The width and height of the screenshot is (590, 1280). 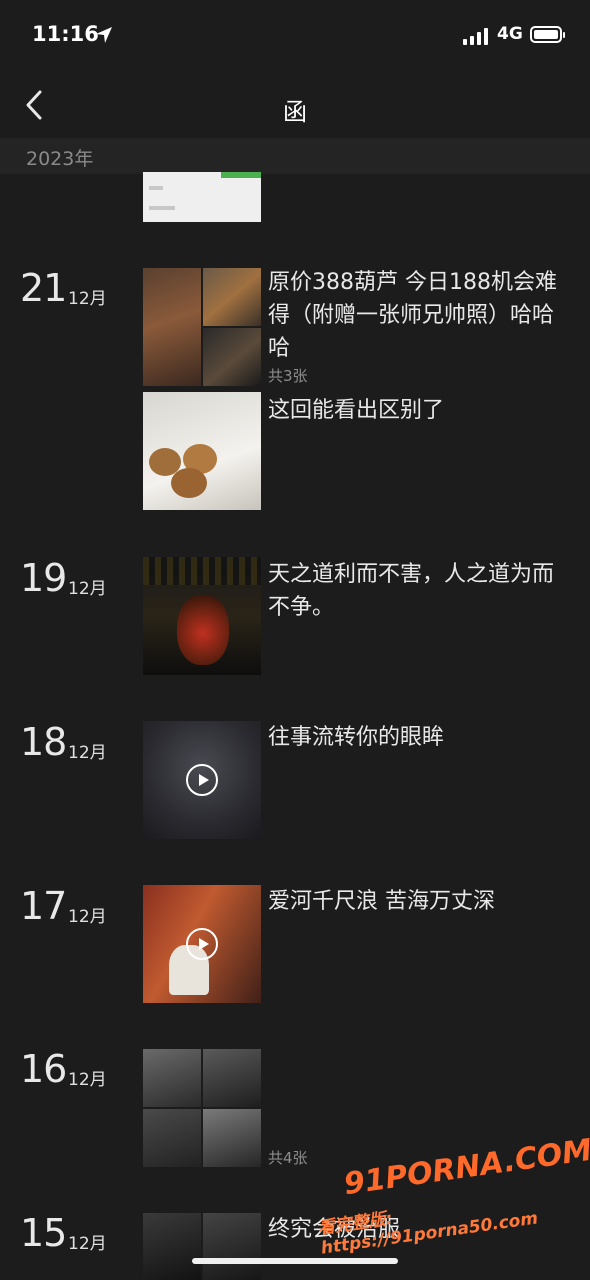 What do you see at coordinates (288, 1158) in the screenshot?
I see `post-image-count: 共4张` at bounding box center [288, 1158].